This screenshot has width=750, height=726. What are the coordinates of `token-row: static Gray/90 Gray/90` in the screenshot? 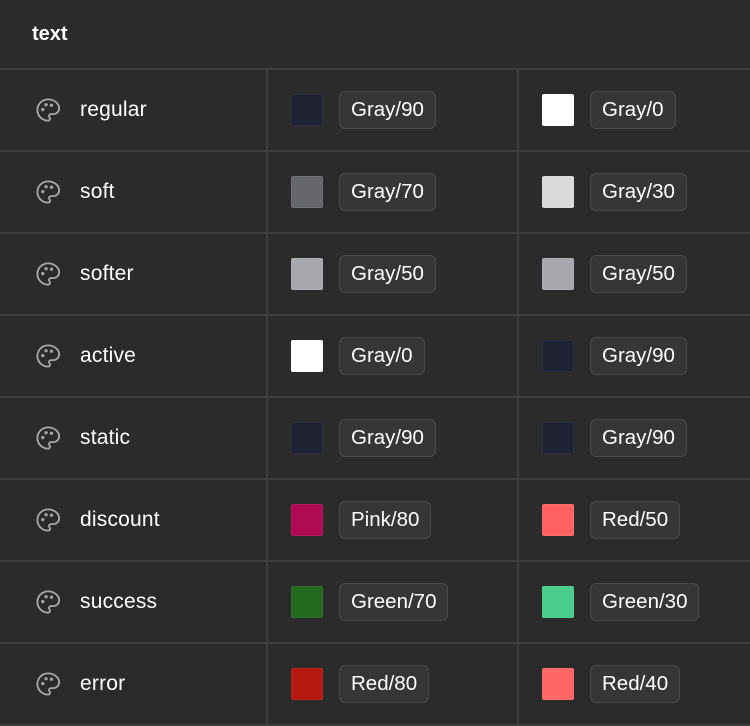 It's located at (375, 439).